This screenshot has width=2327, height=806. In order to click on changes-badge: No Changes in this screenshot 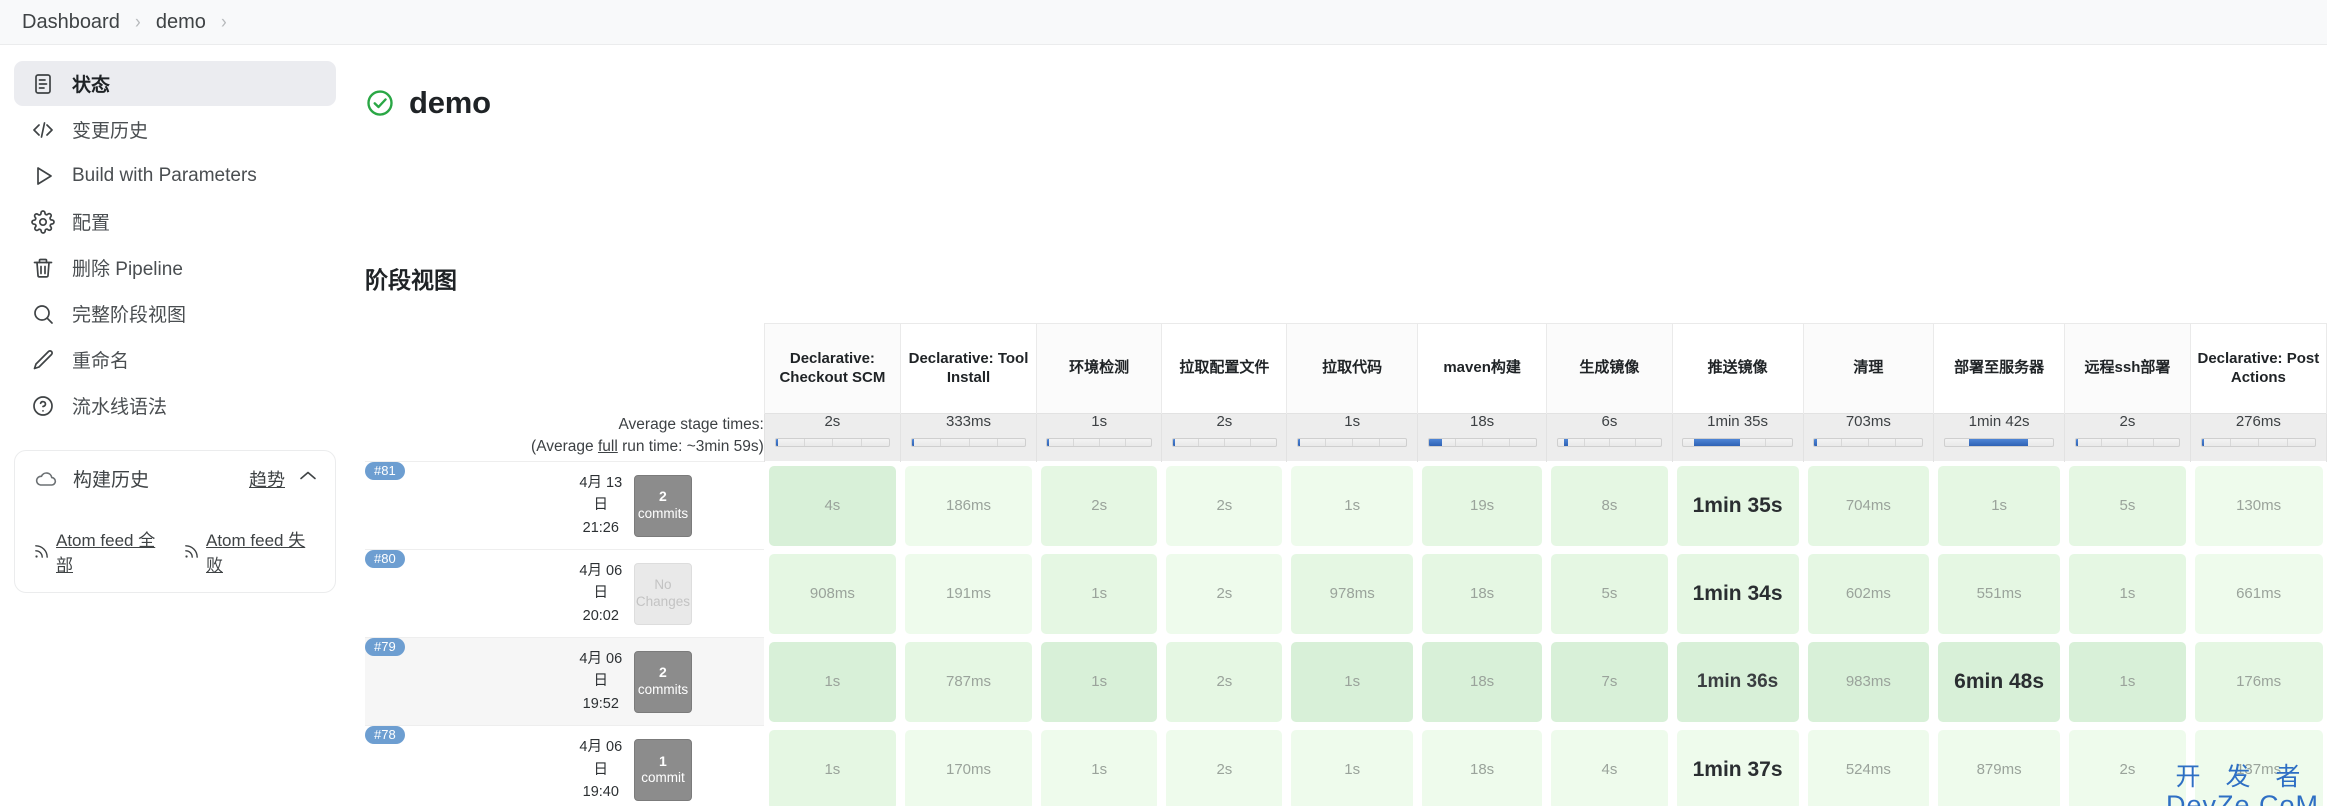, I will do `click(662, 593)`.